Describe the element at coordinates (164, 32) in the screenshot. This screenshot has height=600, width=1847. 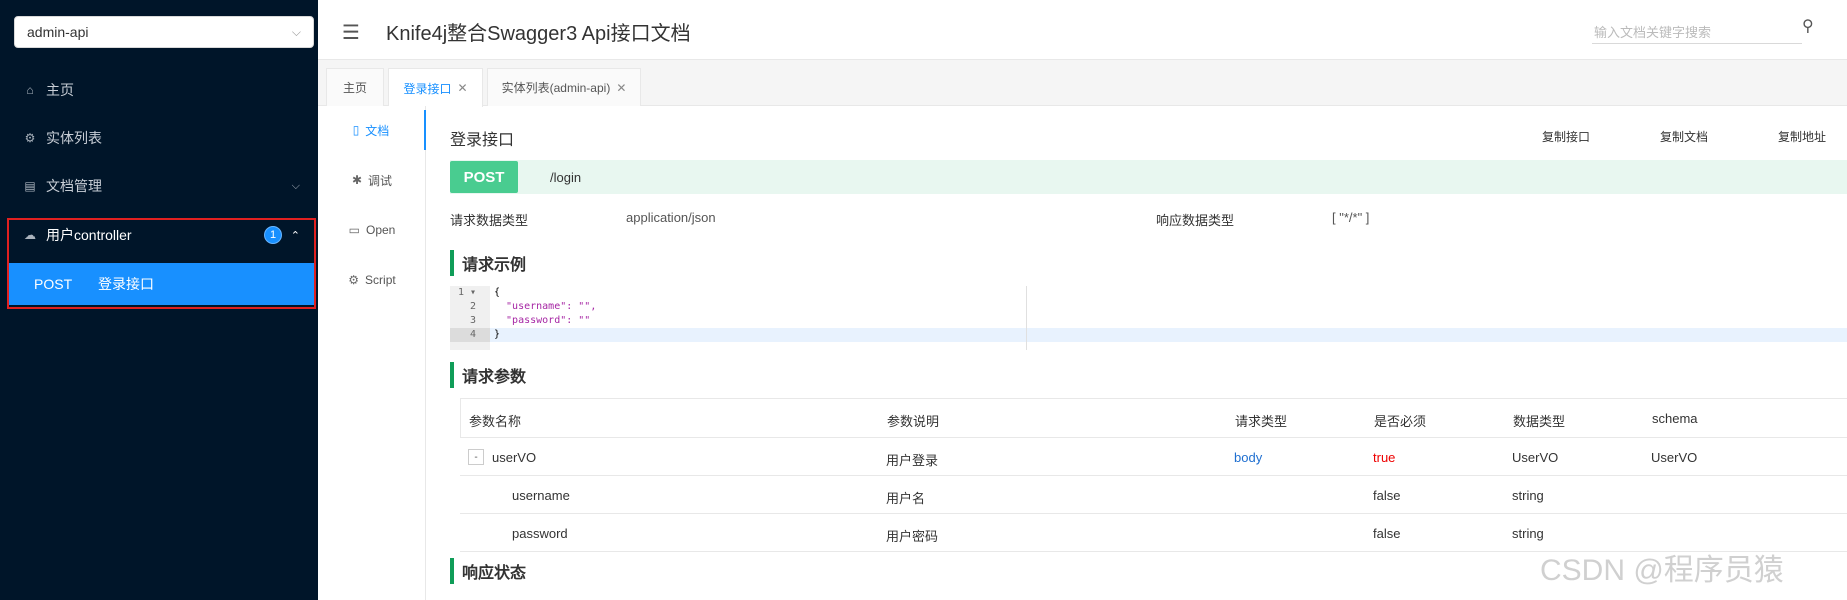
I see `group-select: admin-api ⌵` at that location.